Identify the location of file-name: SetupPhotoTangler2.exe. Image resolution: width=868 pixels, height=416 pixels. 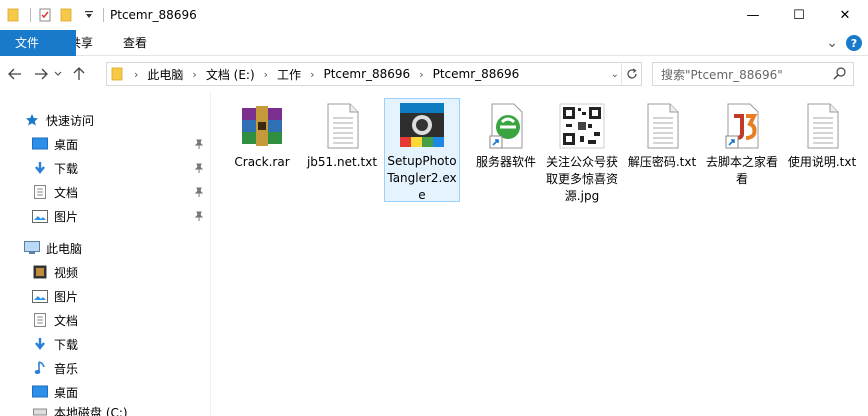
(422, 178).